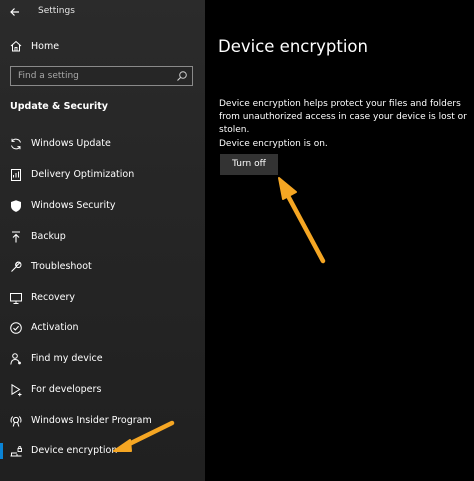 This screenshot has width=474, height=481. I want to click on sidebar-item-windows-update: Windows Update, so click(102, 144).